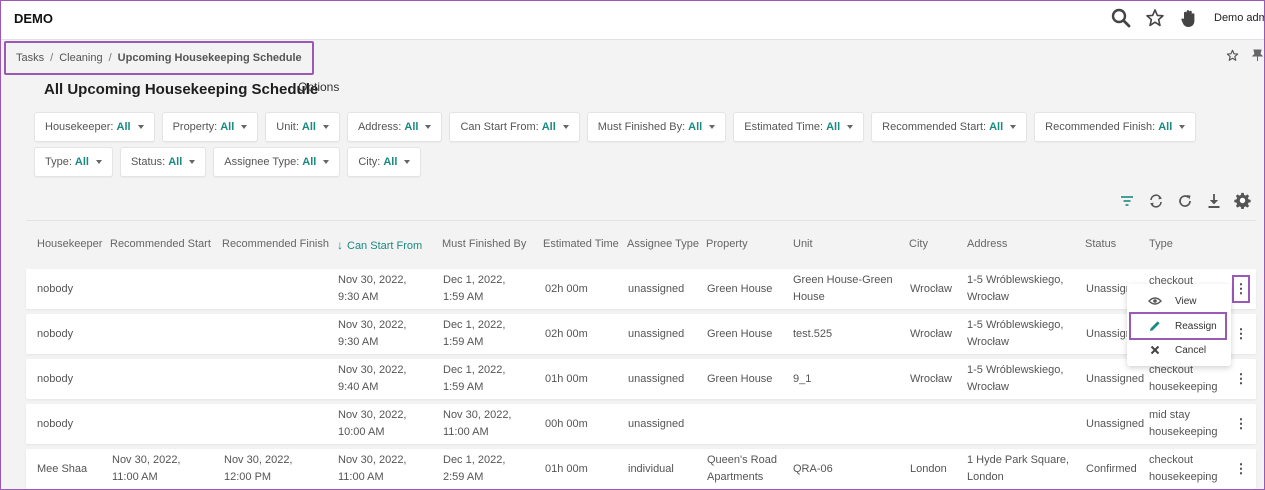 The height and width of the screenshot is (490, 1265). Describe the element at coordinates (1178, 326) in the screenshot. I see `menu-item-reassign: Reassign` at that location.